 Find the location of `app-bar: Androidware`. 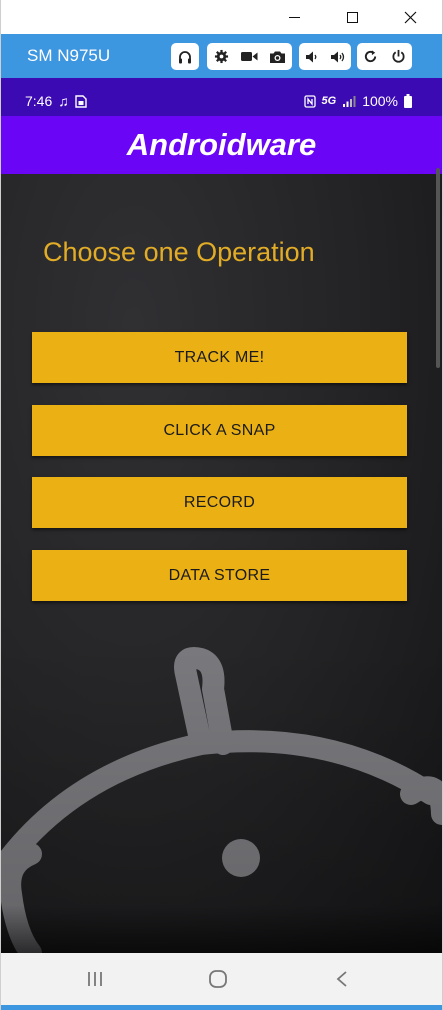

app-bar: Androidware is located at coordinates (221, 145).